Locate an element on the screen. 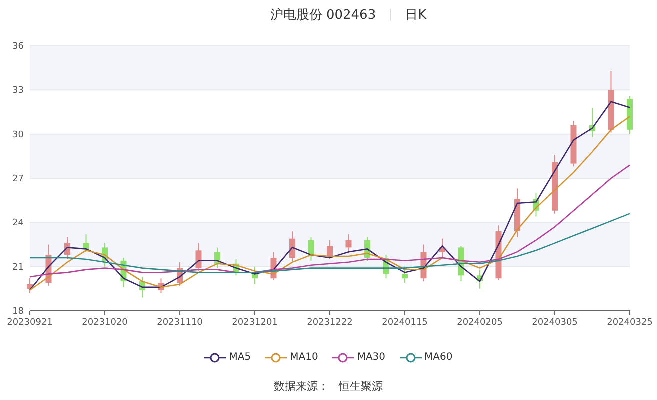 The width and height of the screenshot is (657, 400). legend-label: MA5 is located at coordinates (240, 357).